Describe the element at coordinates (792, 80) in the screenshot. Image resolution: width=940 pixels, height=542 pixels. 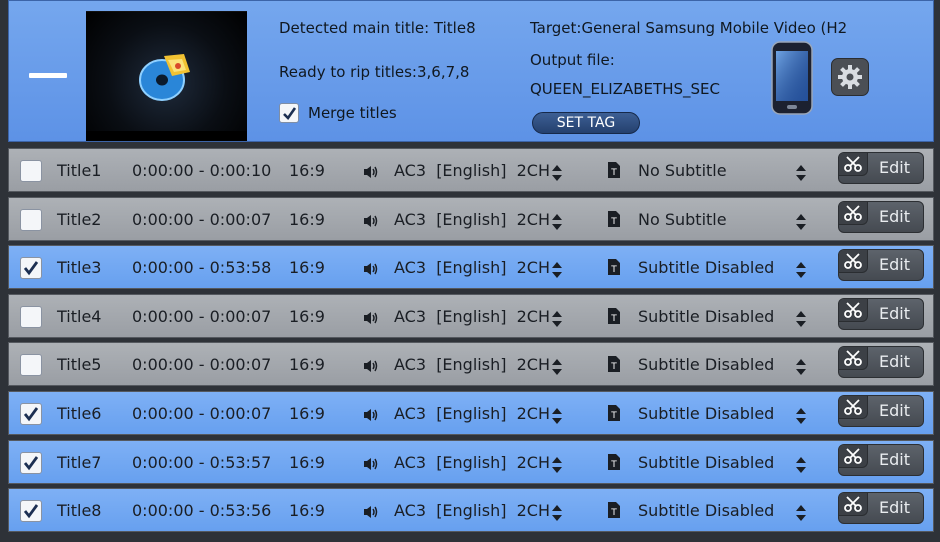
I see `phone-icon` at that location.